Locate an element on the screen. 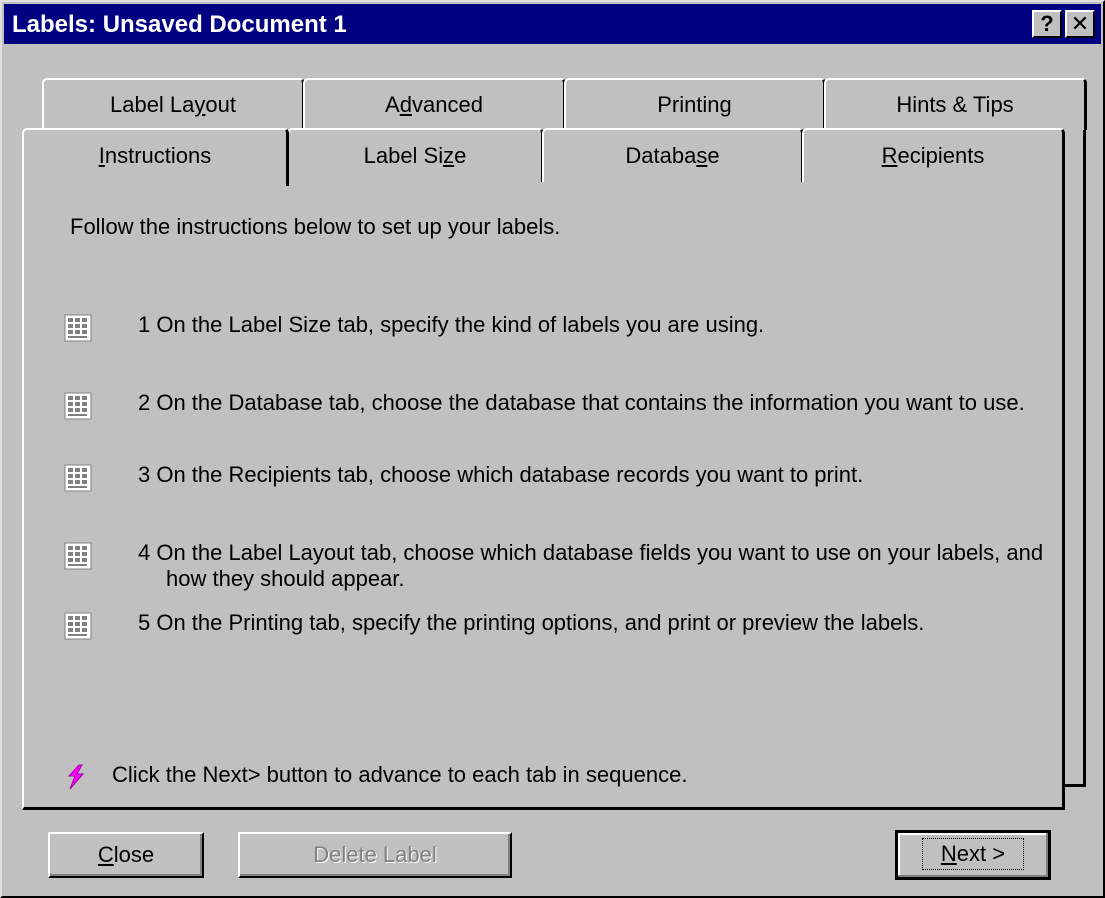  tab-label: Label Size is located at coordinates (415, 155).